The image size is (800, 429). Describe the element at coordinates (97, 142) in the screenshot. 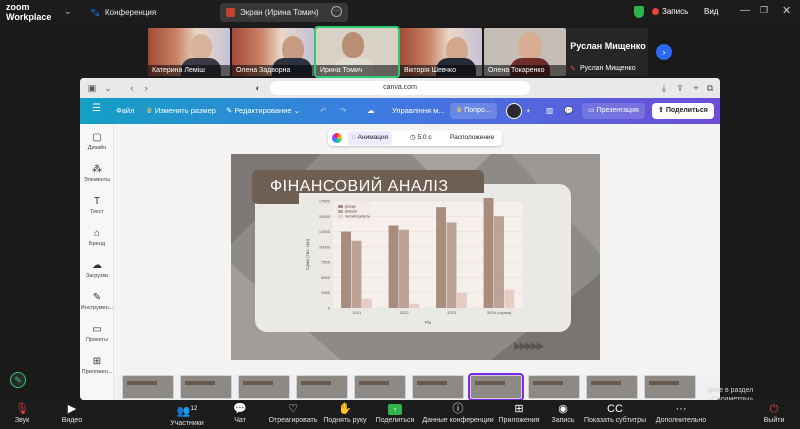

I see `rail-item-design: ▢ Дизайн` at that location.